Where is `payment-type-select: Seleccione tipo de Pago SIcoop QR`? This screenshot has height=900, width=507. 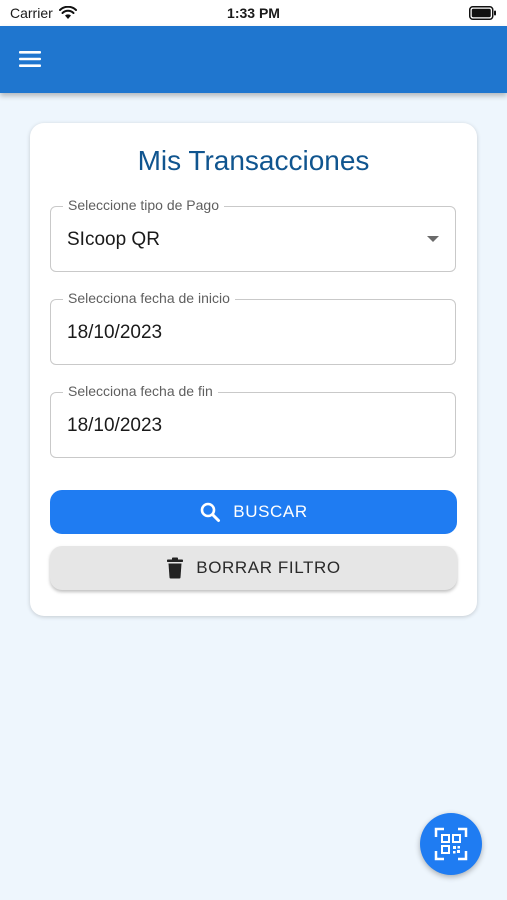 payment-type-select: Seleccione tipo de Pago SIcoop QR is located at coordinates (253, 234).